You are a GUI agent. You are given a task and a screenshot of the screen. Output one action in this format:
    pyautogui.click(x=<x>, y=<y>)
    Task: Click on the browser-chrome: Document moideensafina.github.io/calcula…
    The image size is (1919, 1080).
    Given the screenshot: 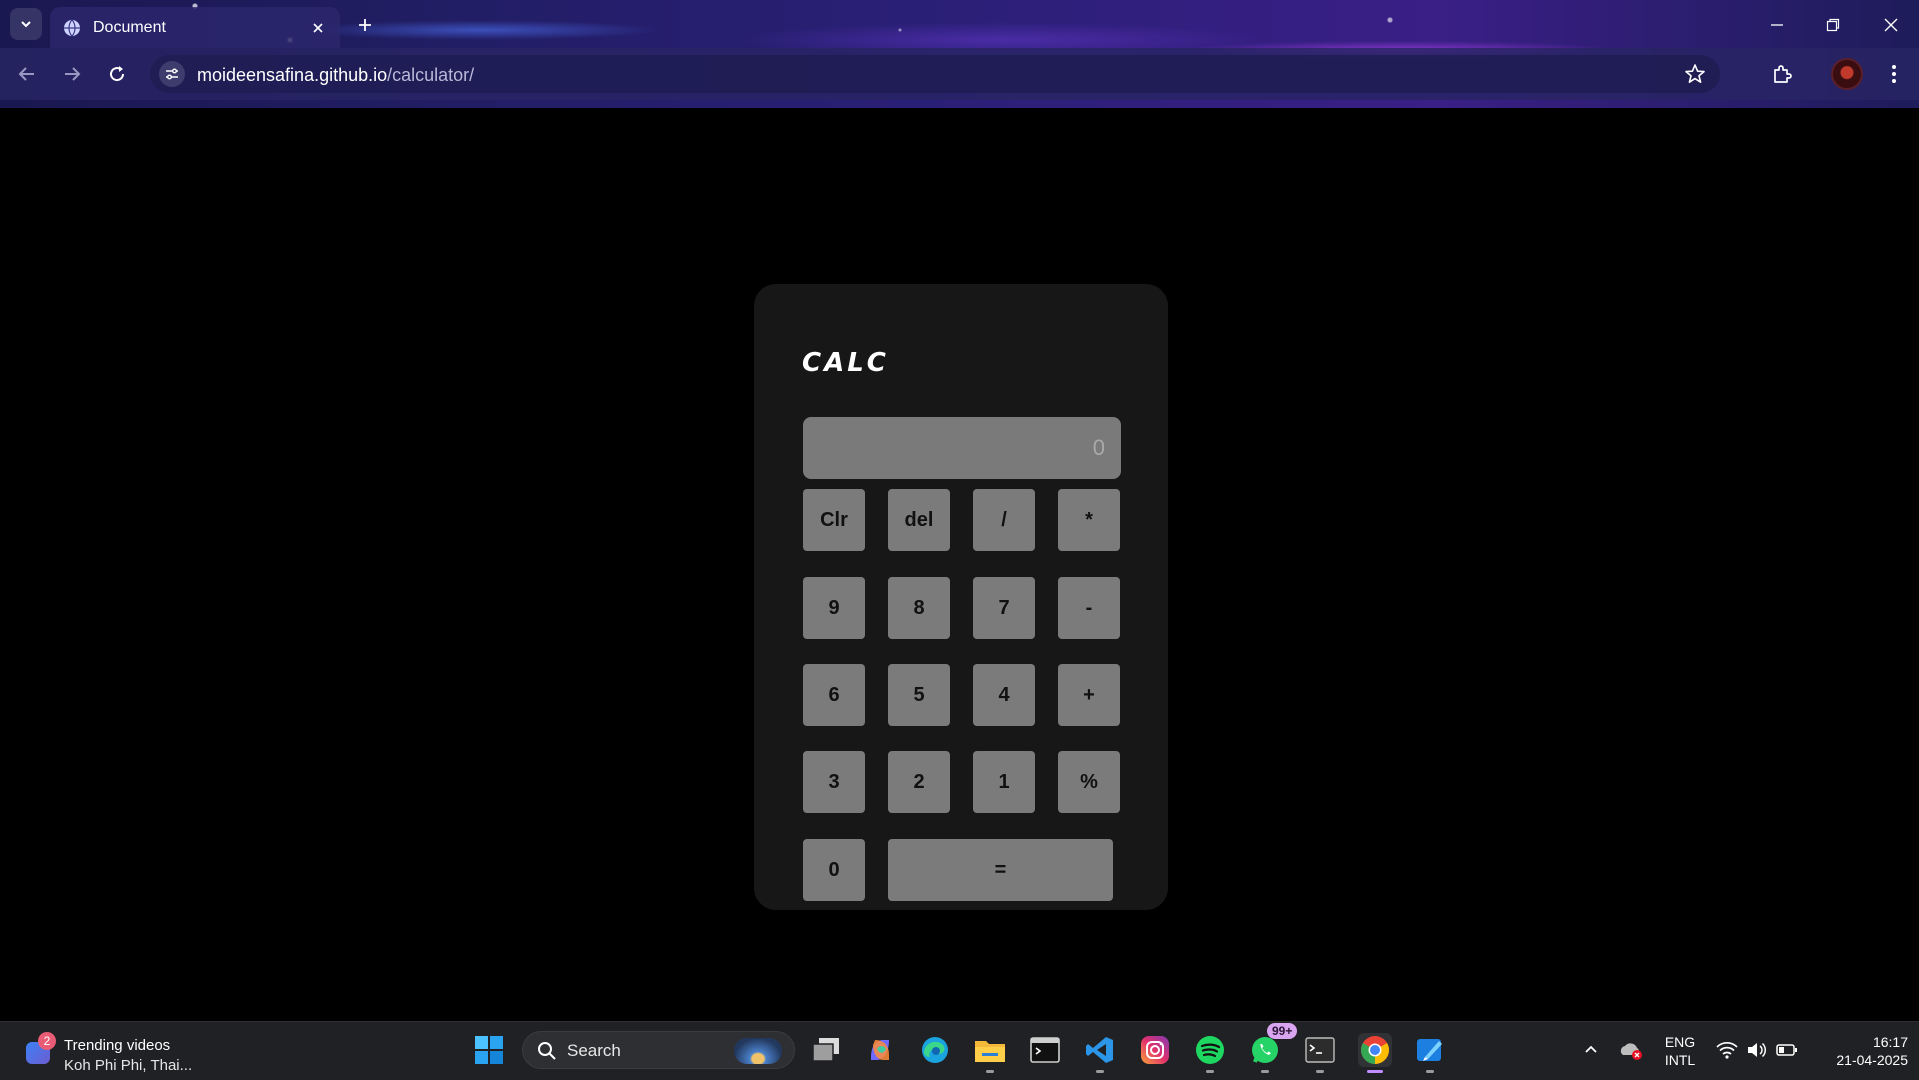 What is the action you would take?
    pyautogui.click(x=959, y=54)
    